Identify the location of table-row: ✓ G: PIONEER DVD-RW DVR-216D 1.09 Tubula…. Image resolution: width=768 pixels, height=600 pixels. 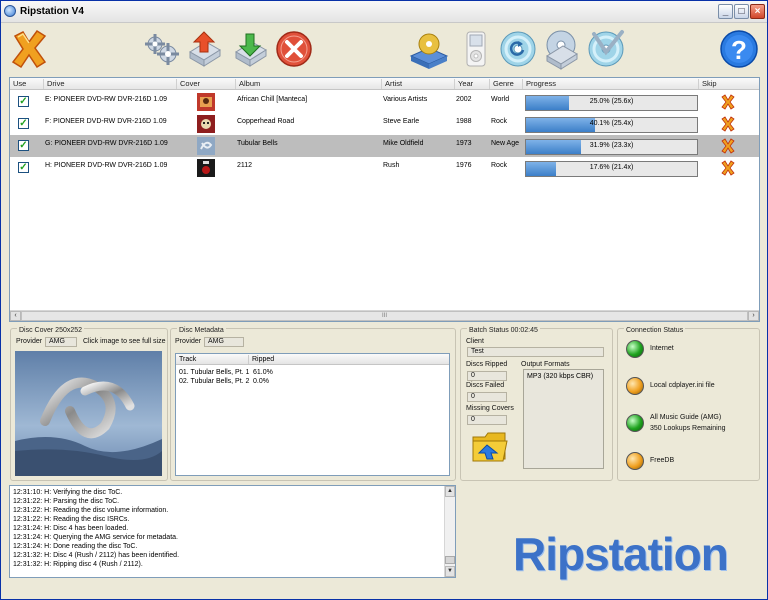
(384, 146).